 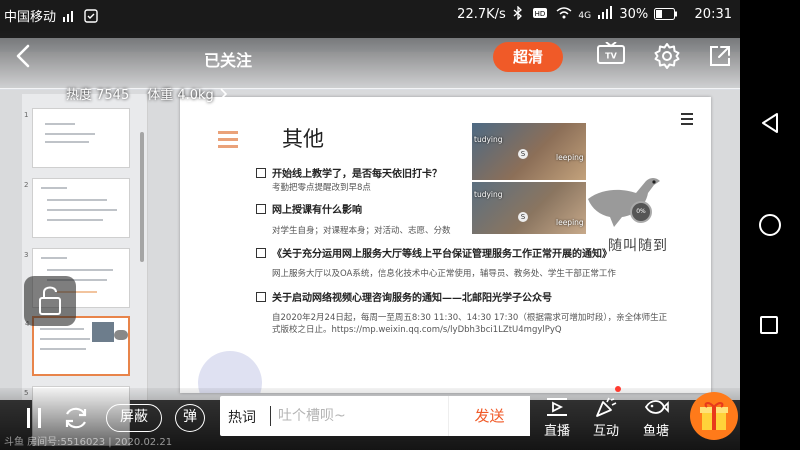 What do you see at coordinates (720, 56) in the screenshot?
I see `share-icon` at bounding box center [720, 56].